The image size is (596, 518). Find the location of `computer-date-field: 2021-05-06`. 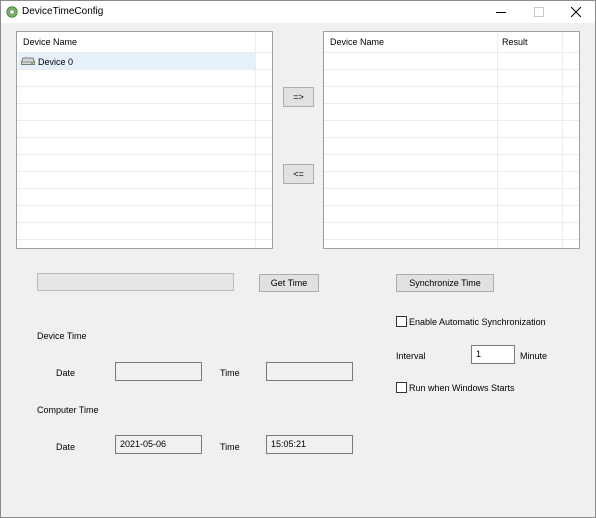

computer-date-field: 2021-05-06 is located at coordinates (158, 444).